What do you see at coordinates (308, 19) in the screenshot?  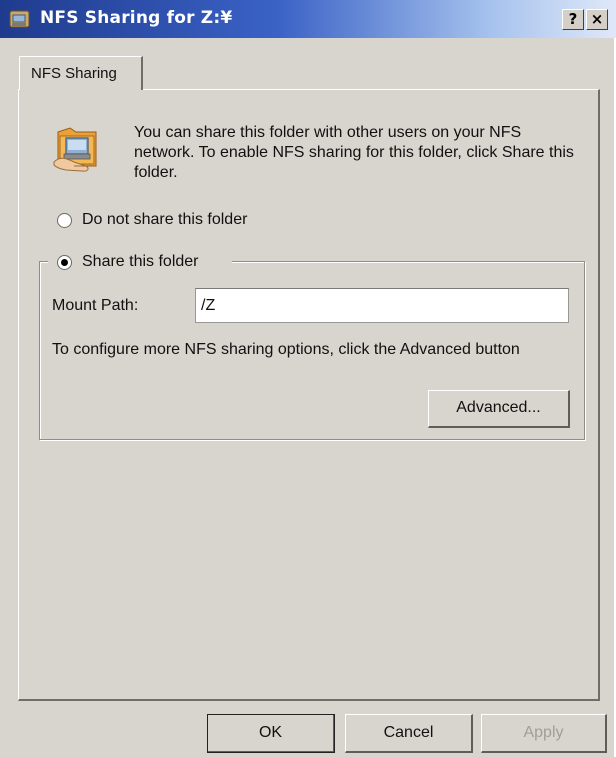 I see `title-bar: NFS Sharing for Z:¥ ? ×` at bounding box center [308, 19].